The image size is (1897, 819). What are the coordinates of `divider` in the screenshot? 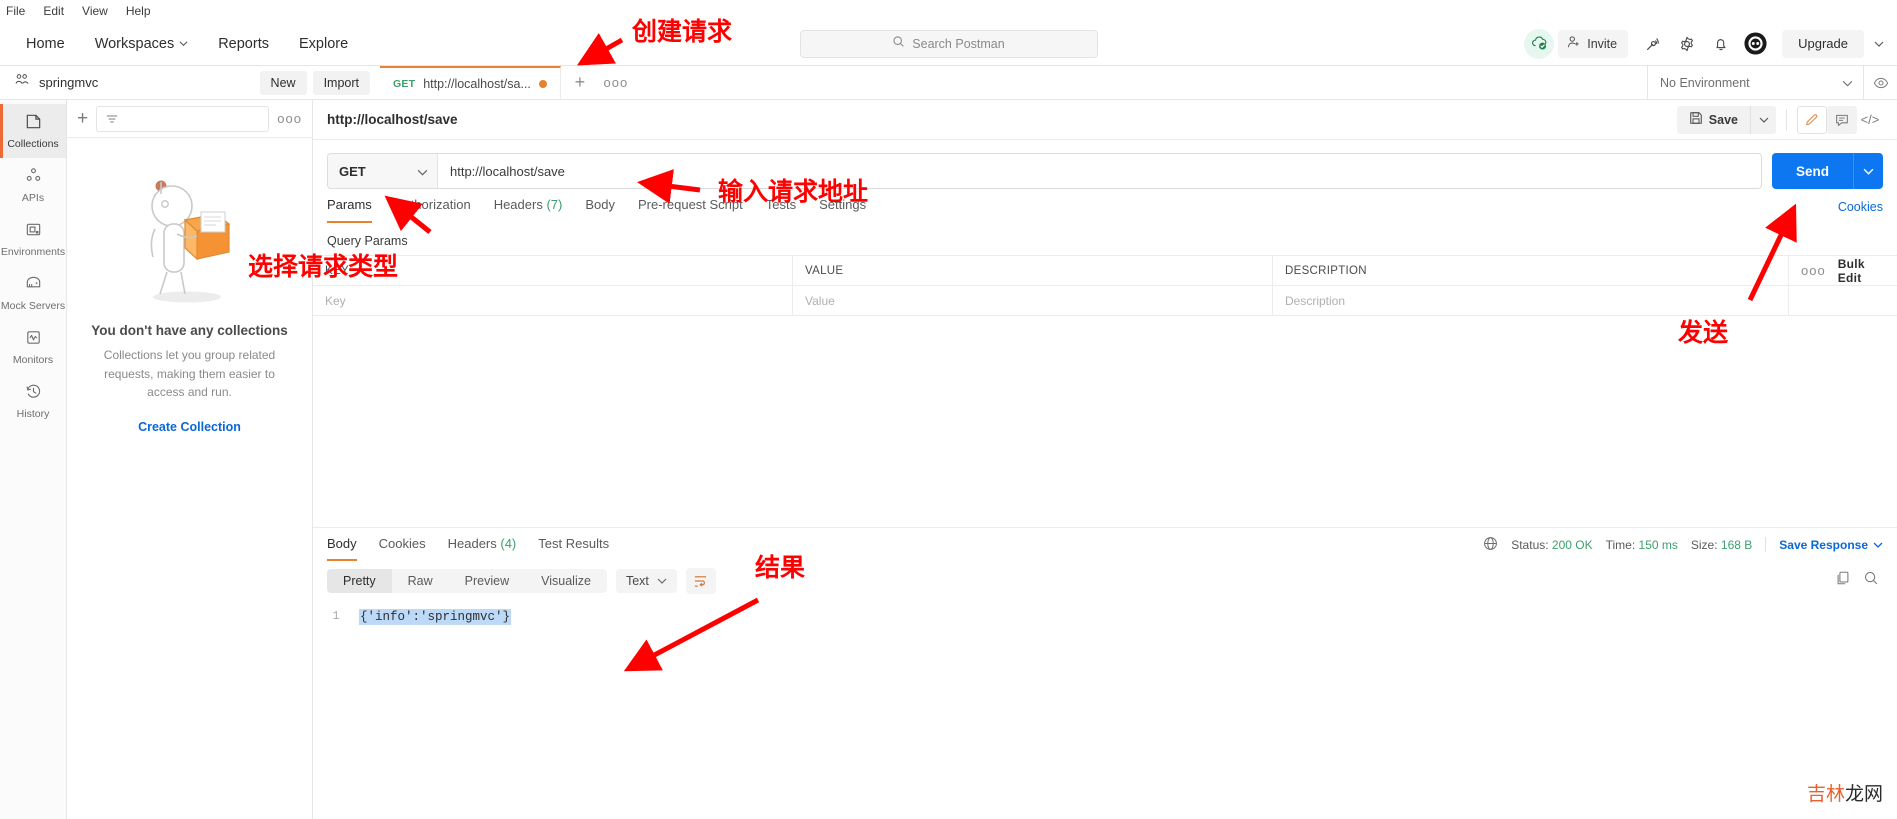 It's located at (1786, 119).